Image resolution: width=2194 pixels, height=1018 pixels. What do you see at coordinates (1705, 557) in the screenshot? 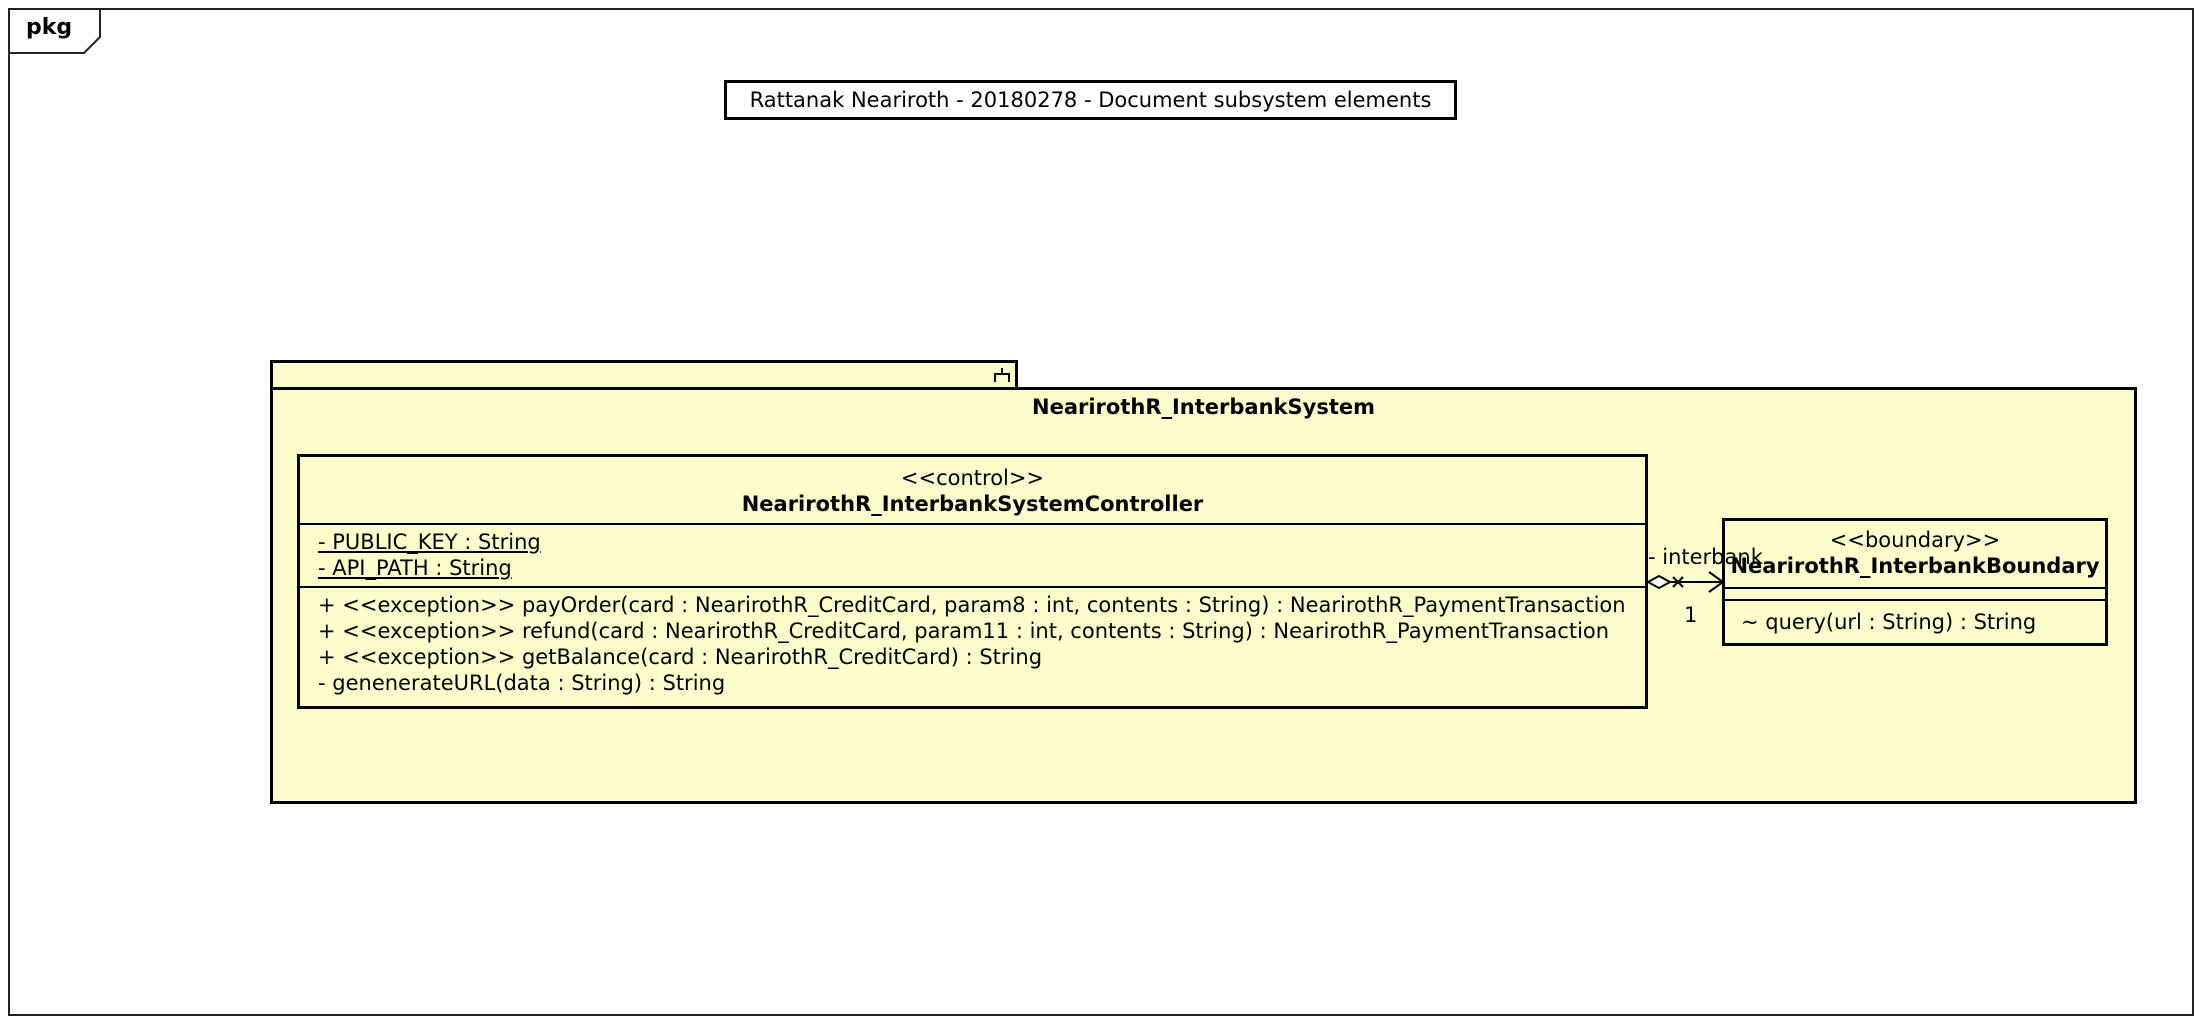
I see `association-role-label: - interbank` at bounding box center [1705, 557].